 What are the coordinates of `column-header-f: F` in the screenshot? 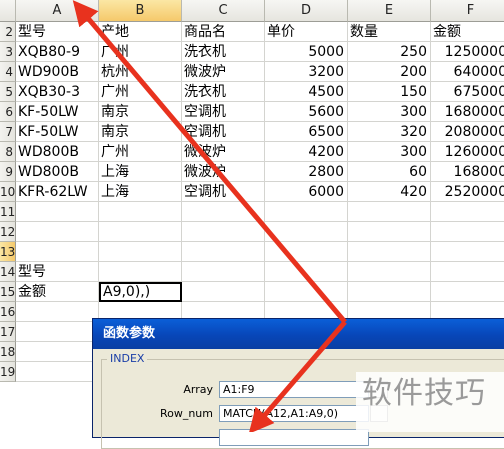 It's located at (467, 11).